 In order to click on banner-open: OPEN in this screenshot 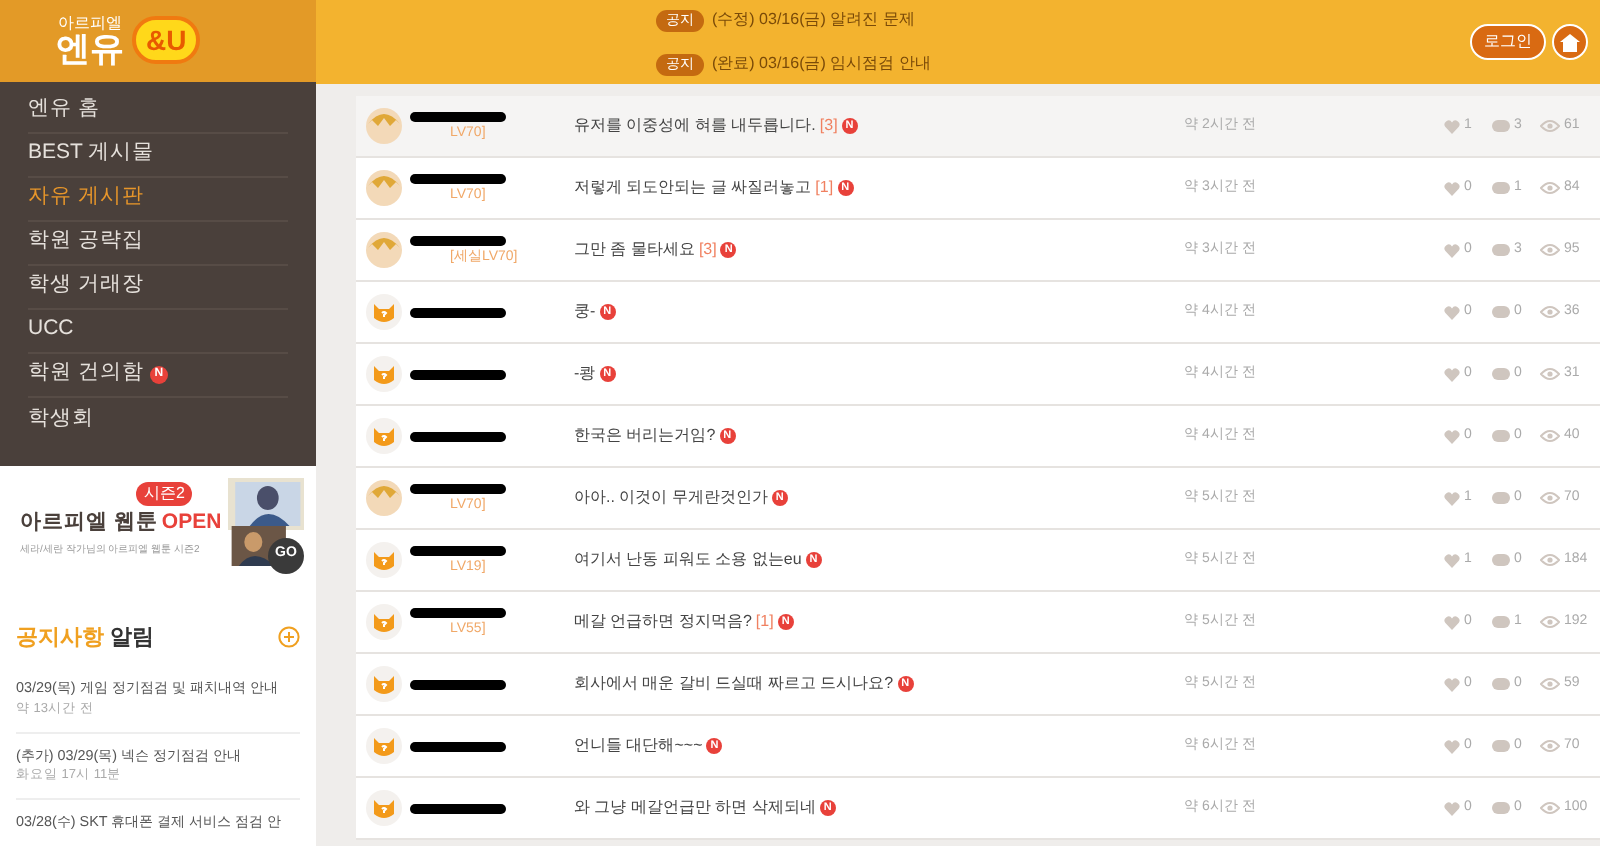, I will do `click(191, 522)`.